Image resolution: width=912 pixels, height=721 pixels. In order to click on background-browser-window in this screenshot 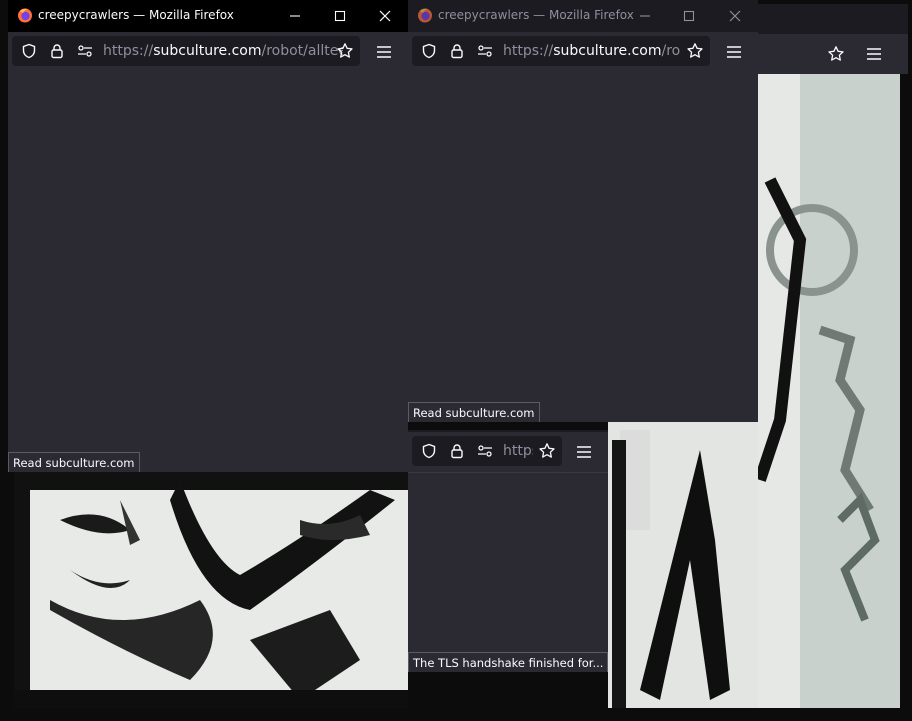, I will do `click(833, 39)`.